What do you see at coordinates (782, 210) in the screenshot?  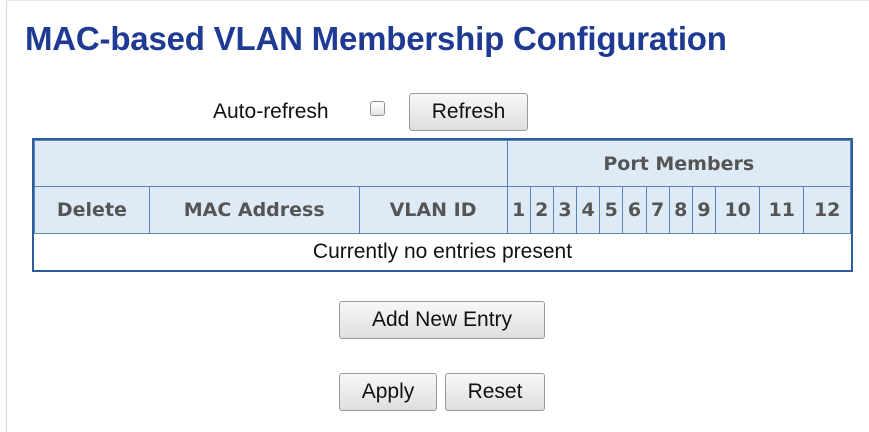 I see `port-header-11: 11` at bounding box center [782, 210].